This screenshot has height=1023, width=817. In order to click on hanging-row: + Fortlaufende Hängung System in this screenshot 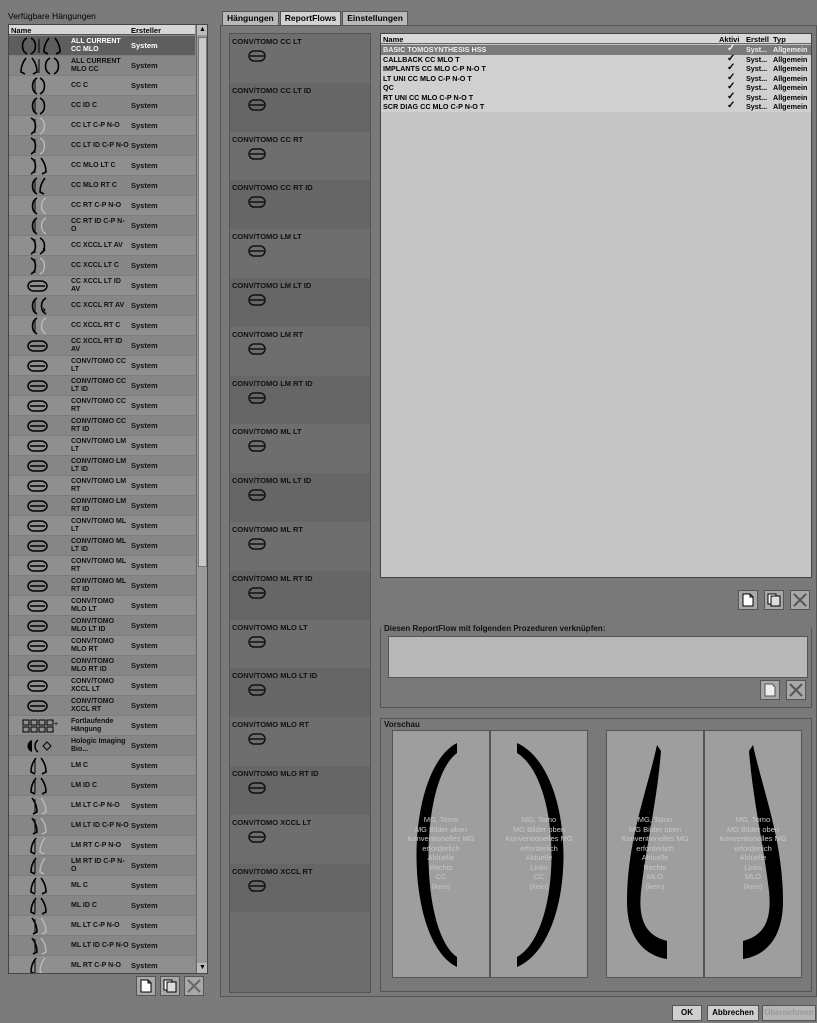, I will do `click(102, 726)`.